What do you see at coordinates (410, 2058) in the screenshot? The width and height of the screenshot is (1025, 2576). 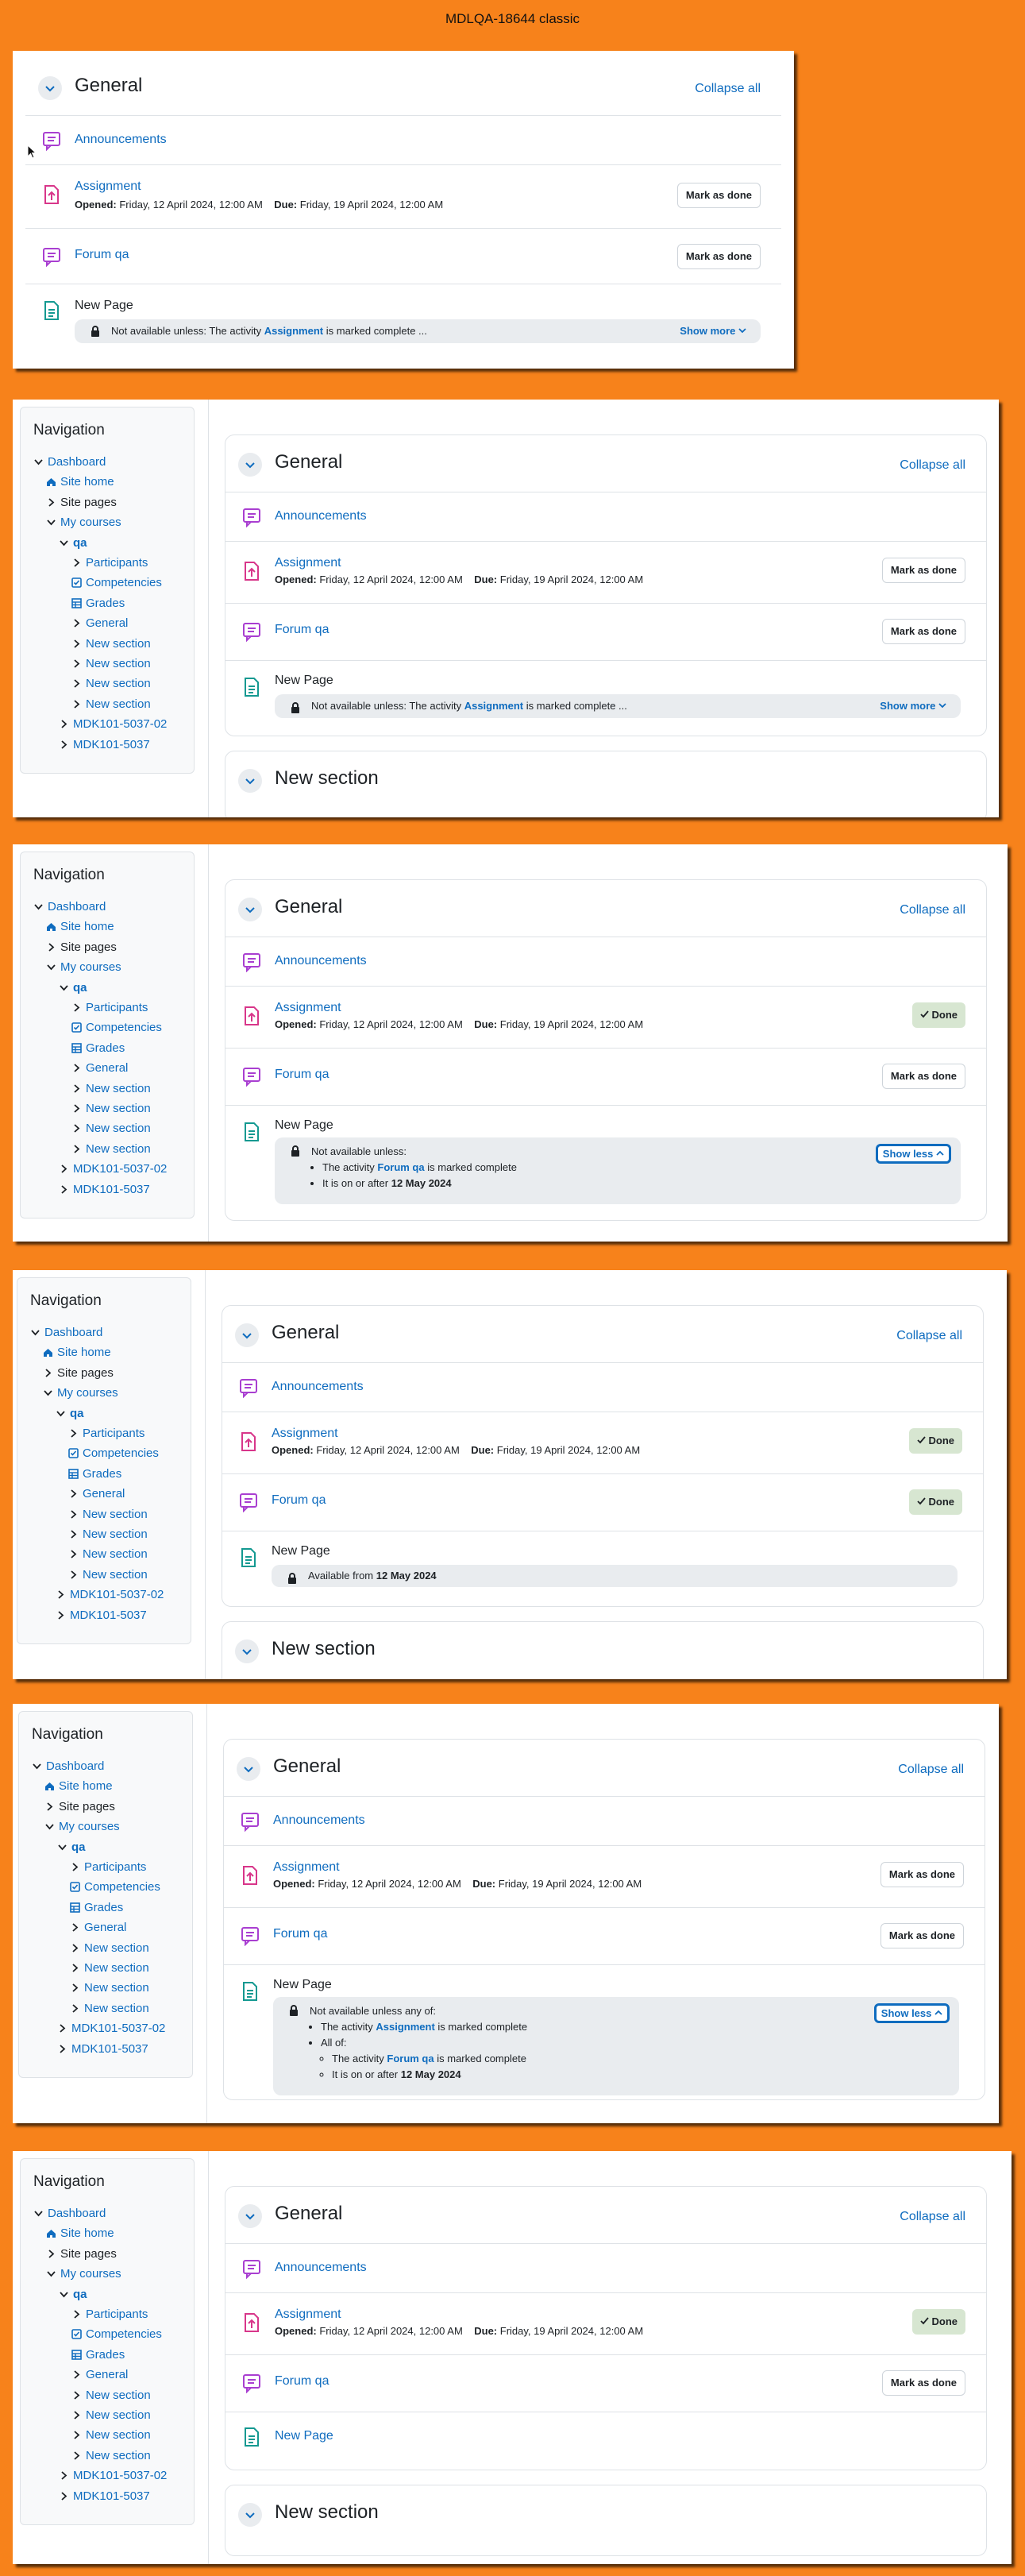 I see `restriction-link: Forum qa` at bounding box center [410, 2058].